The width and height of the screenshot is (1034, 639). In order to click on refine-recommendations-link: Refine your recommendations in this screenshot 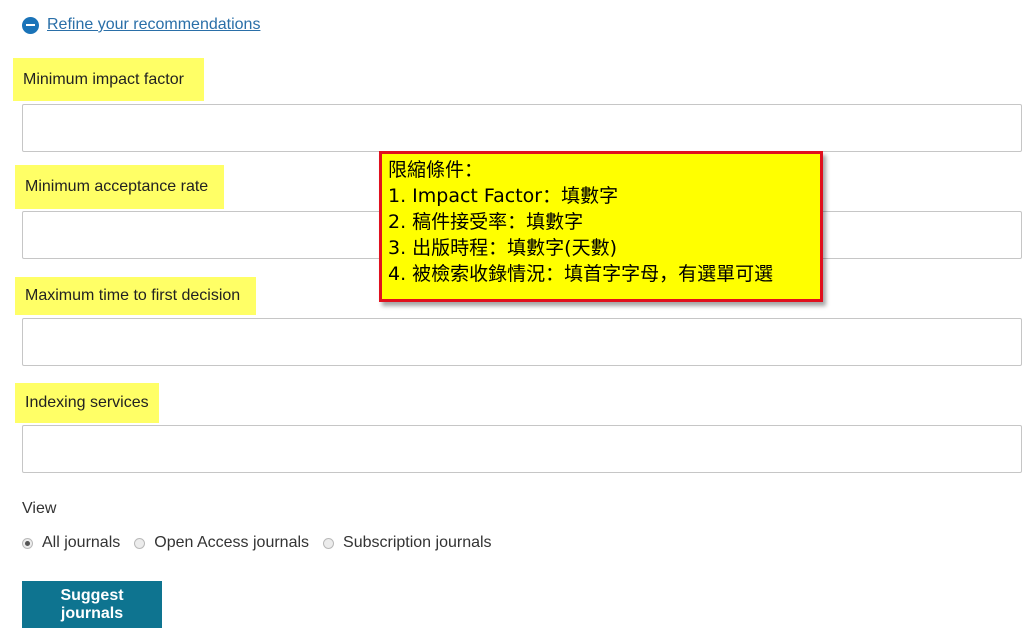, I will do `click(153, 25)`.